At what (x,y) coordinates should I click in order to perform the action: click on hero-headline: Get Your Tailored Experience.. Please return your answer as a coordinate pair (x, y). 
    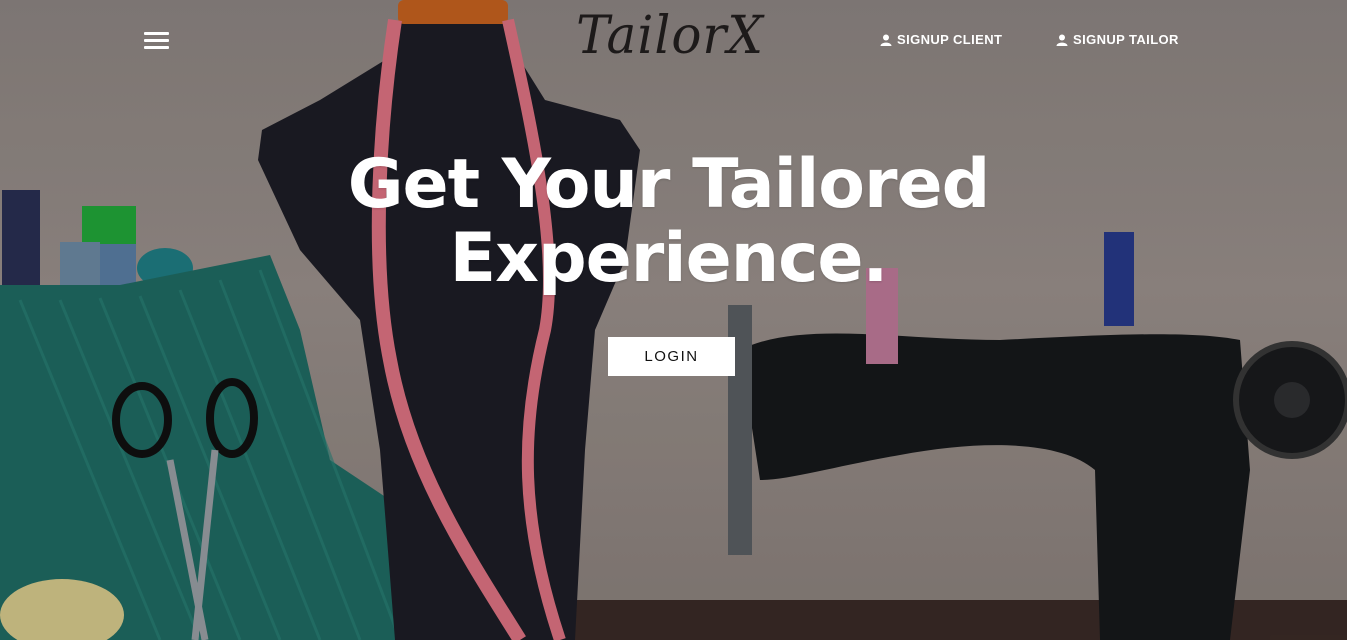
    Looking at the image, I should click on (668, 222).